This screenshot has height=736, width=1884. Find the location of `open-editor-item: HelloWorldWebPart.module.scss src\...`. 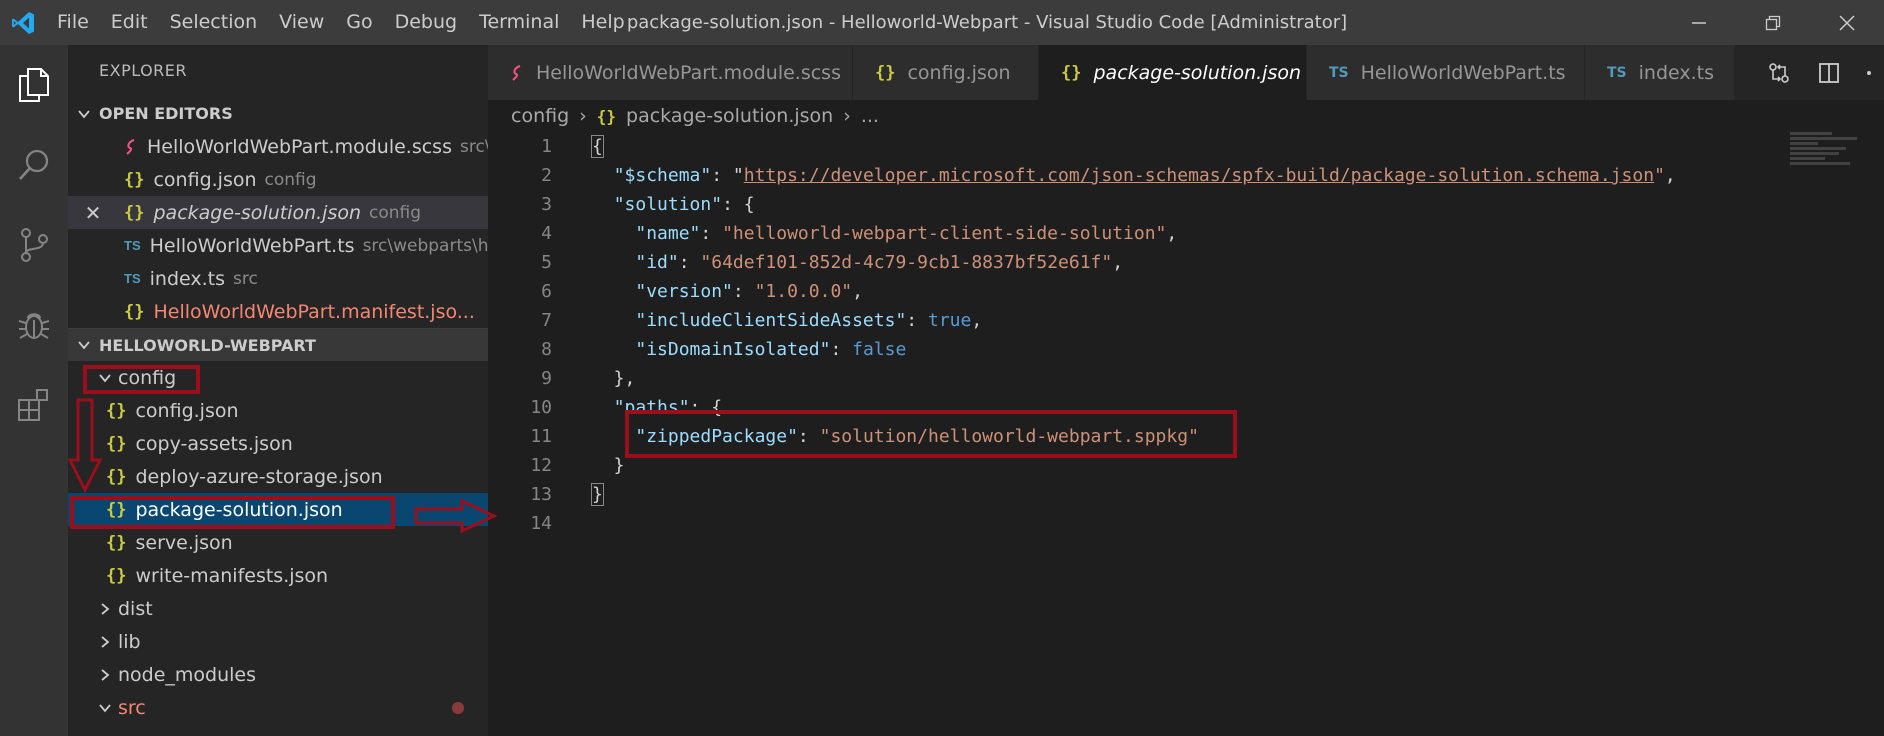

open-editor-item: HelloWorldWebPart.module.scss src\... is located at coordinates (278, 146).